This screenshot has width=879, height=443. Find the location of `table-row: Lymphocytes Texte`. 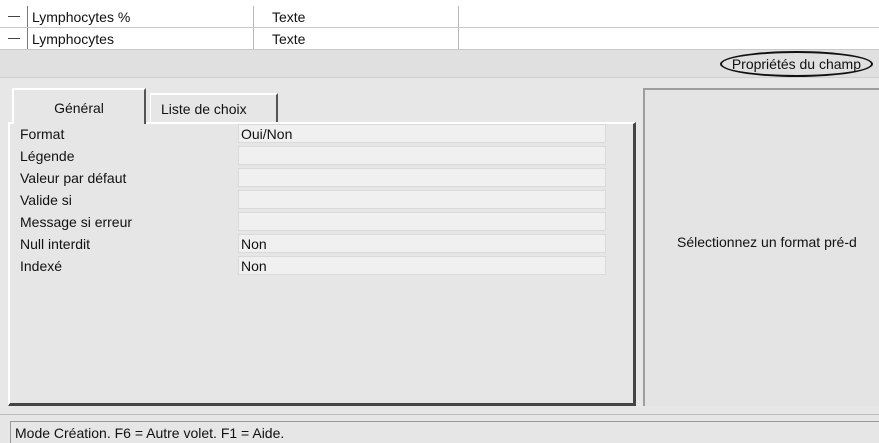

table-row: Lymphocytes Texte is located at coordinates (439, 39).